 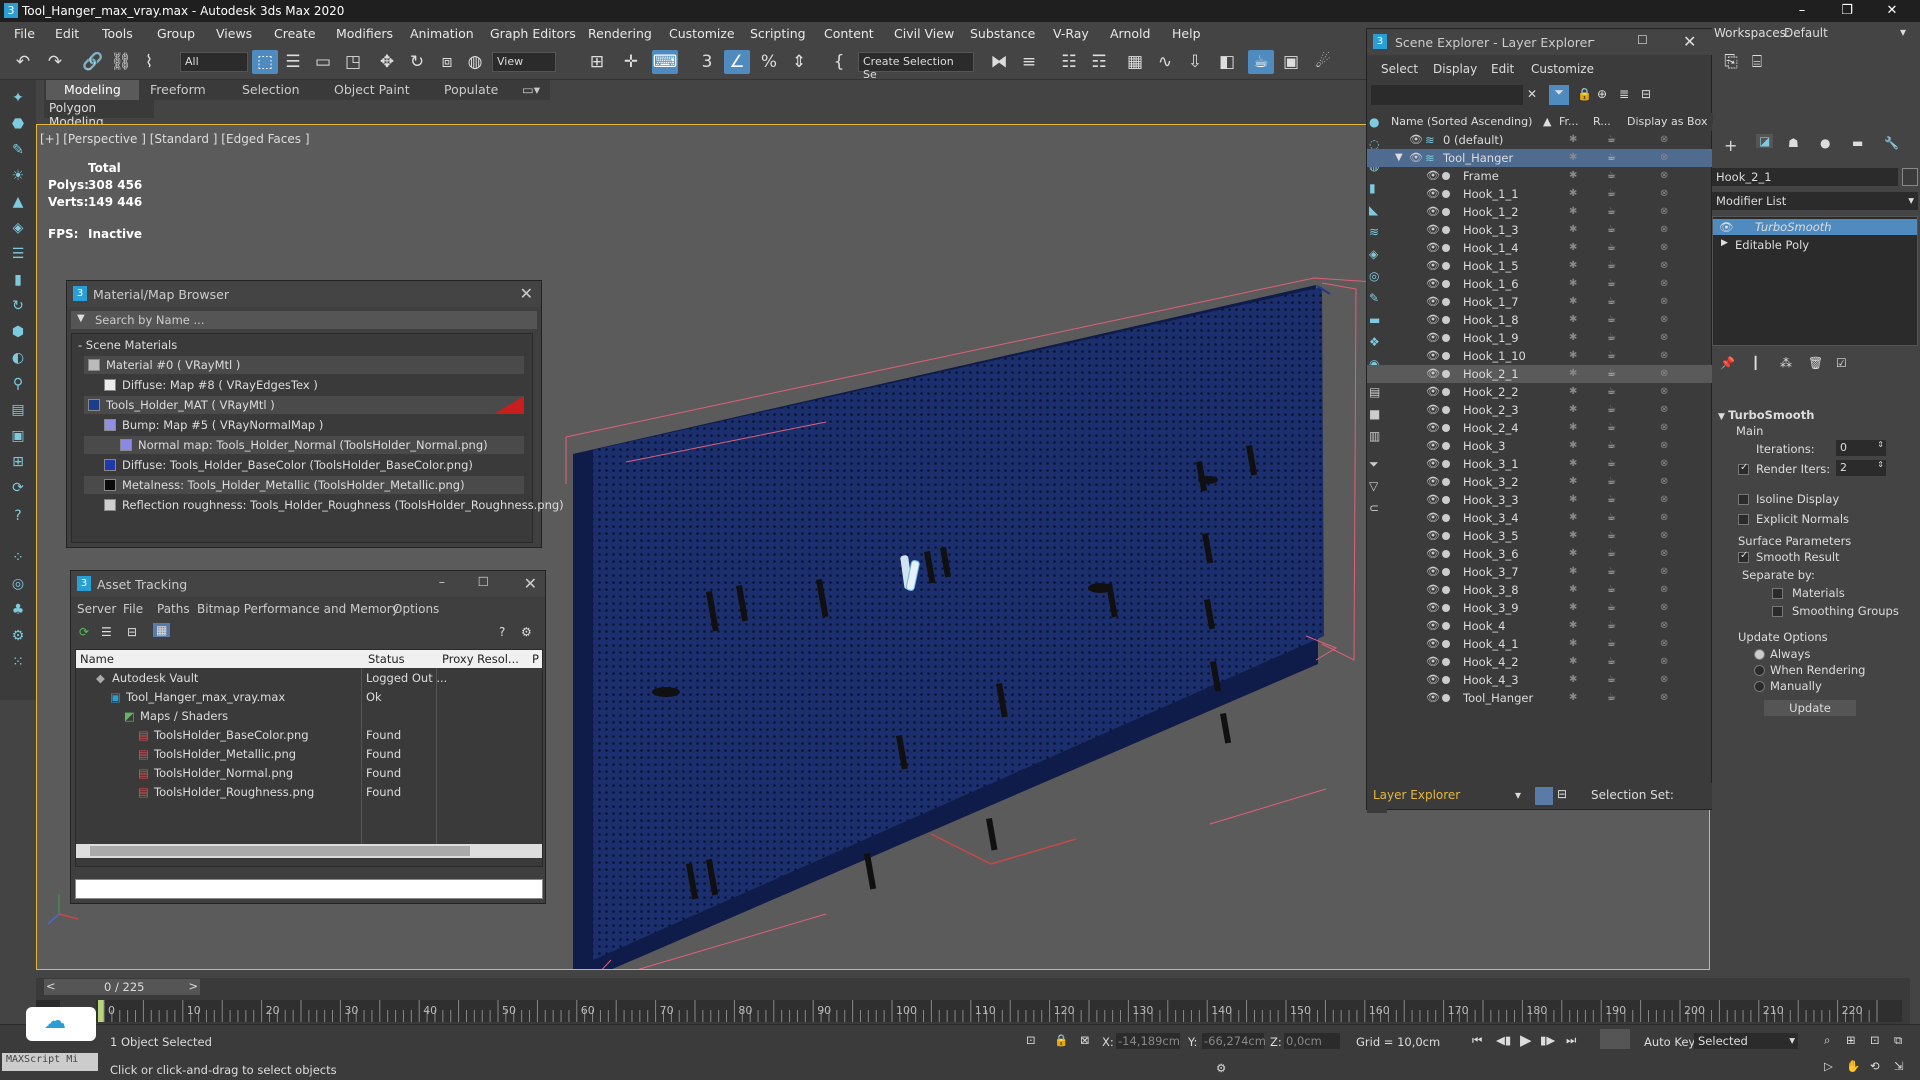 I want to click on filter-icon: ⏷, so click(x=1559, y=95).